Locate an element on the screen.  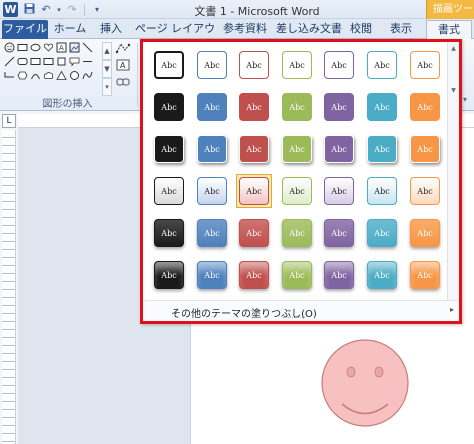
connector-shape-icon is located at coordinates (9, 75).